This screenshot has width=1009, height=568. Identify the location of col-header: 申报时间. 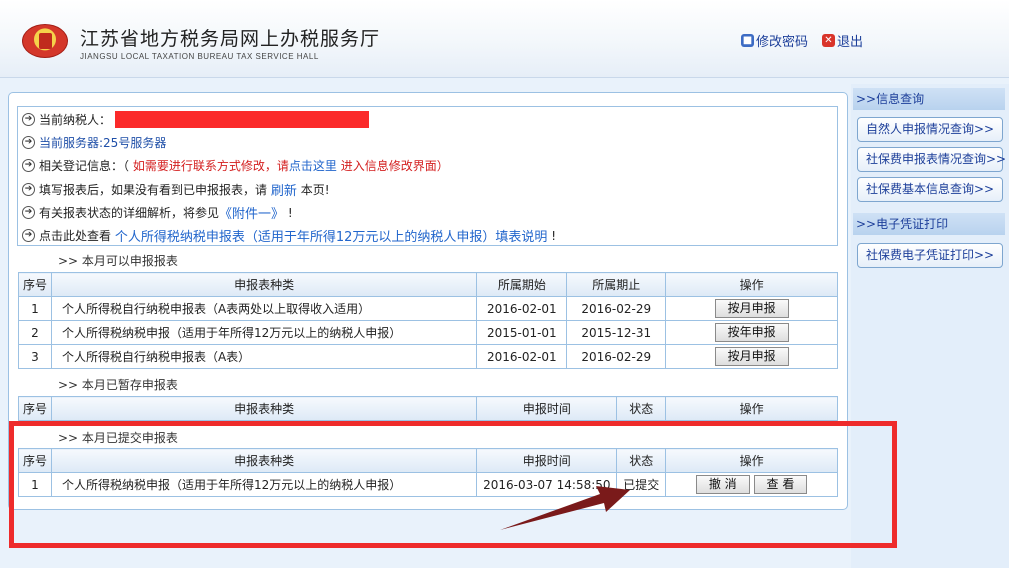
(547, 408).